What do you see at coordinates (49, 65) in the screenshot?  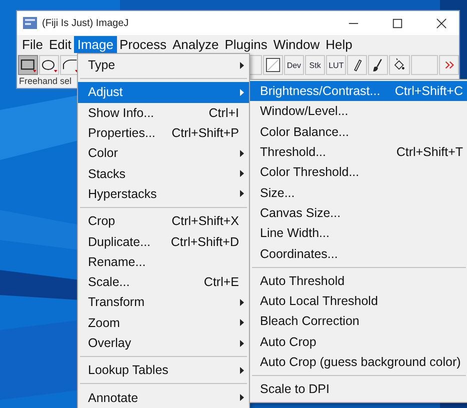 I see `oval-tool-icon` at bounding box center [49, 65].